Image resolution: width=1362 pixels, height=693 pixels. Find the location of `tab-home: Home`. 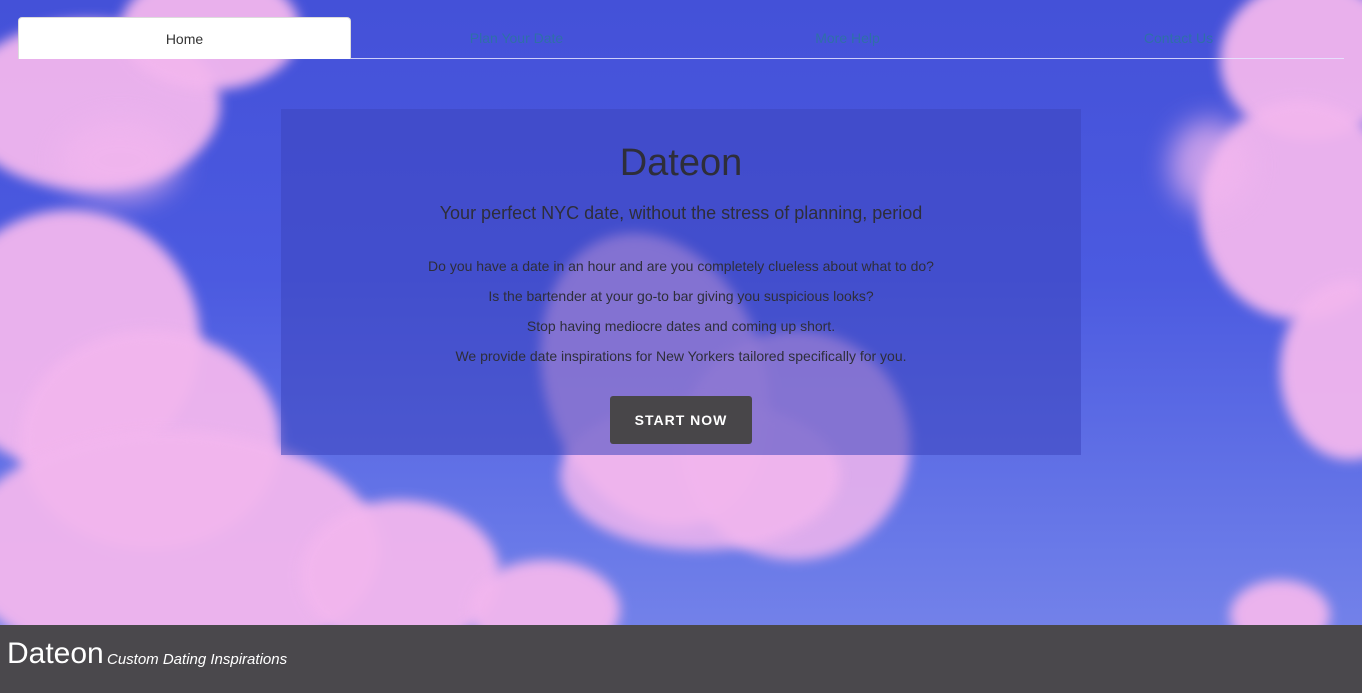

tab-home: Home is located at coordinates (184, 38).